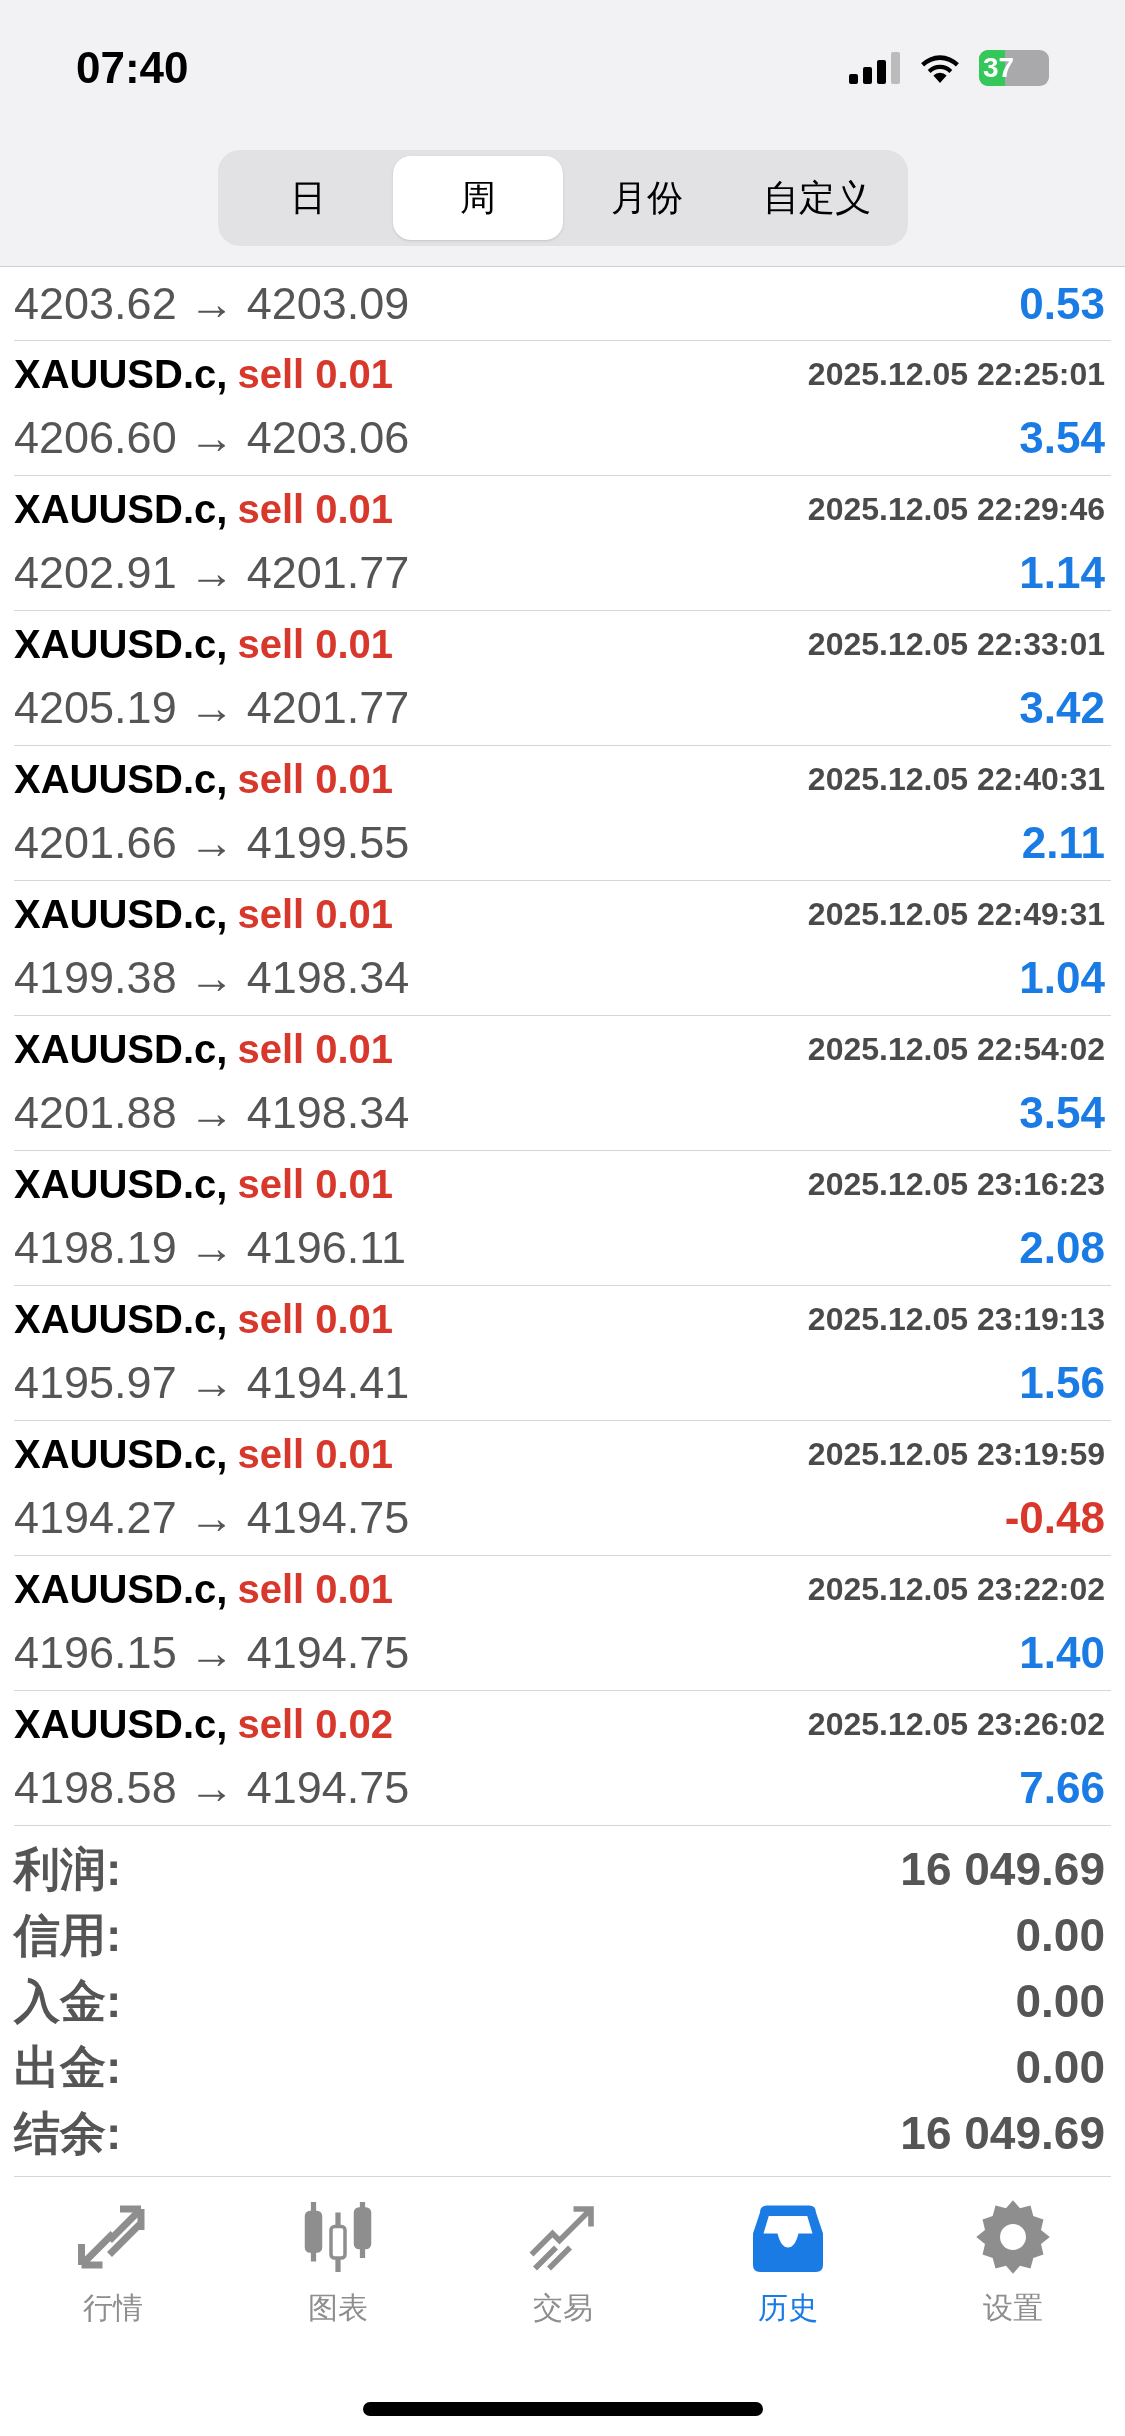 The width and height of the screenshot is (1125, 2436). I want to click on period-tab: 自定义, so click(817, 198).